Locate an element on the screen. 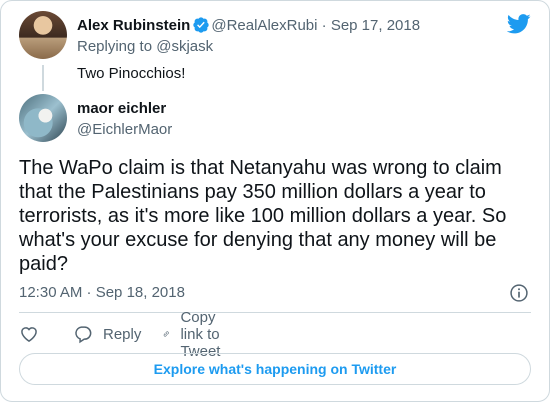 The height and width of the screenshot is (402, 550). link-icon is located at coordinates (166, 334).